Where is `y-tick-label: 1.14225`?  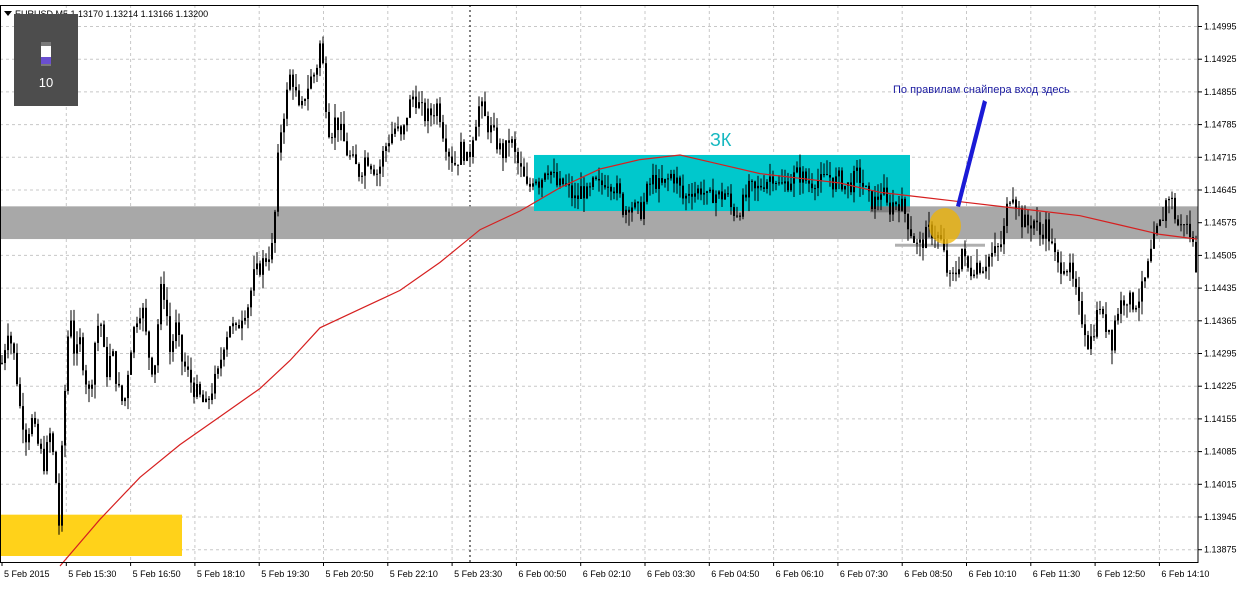 y-tick-label: 1.14225 is located at coordinates (1220, 386).